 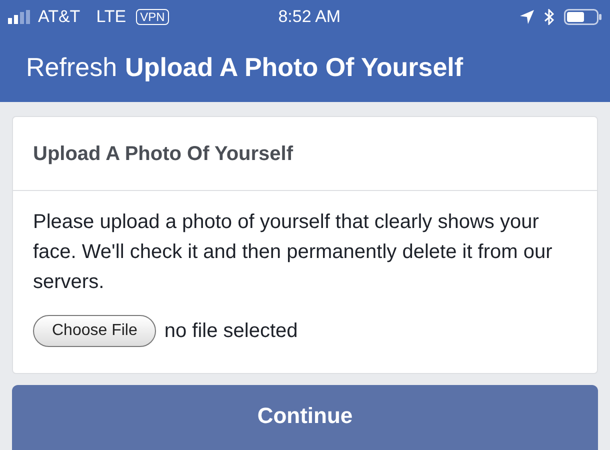 What do you see at coordinates (111, 17) in the screenshot?
I see `network-type: LTE` at bounding box center [111, 17].